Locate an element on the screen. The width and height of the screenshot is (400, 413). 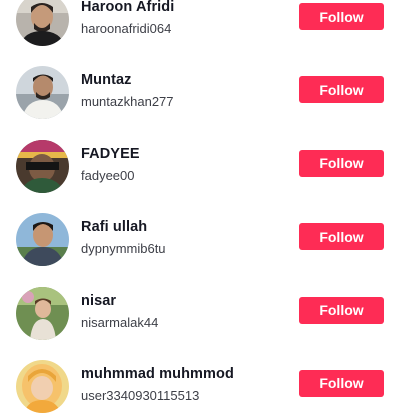
user-handle: user3340930115513 is located at coordinates (140, 395).